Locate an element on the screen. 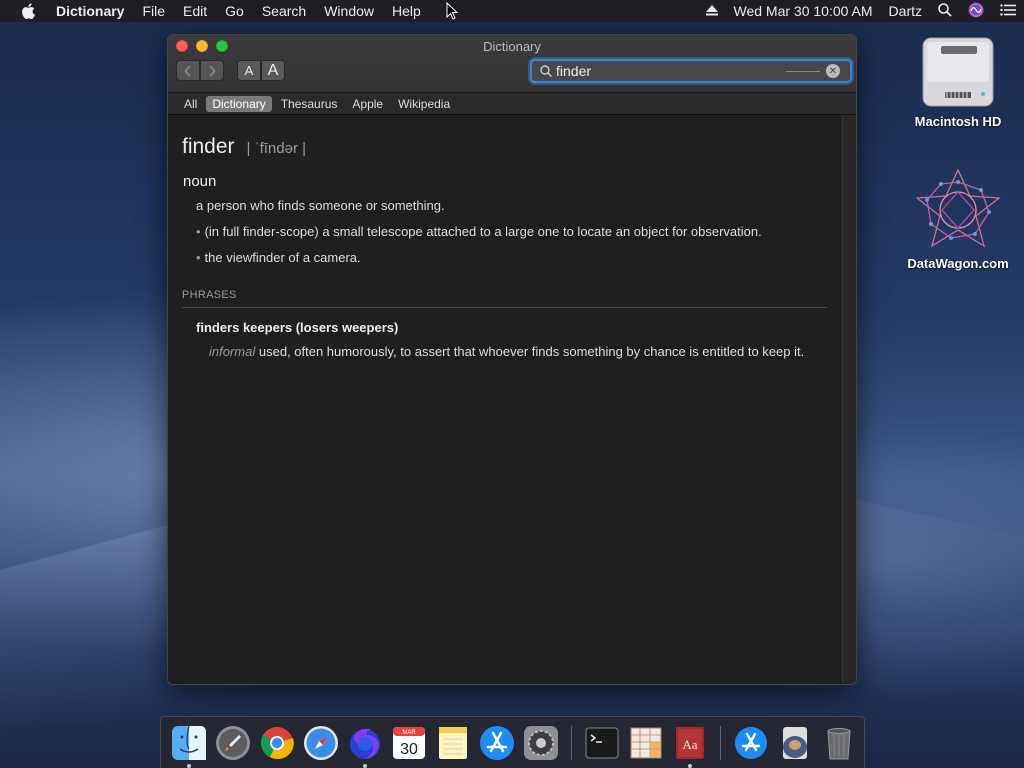 This screenshot has width=1024, height=768. desktop-icon-macintosh-hd: Macintosh HD is located at coordinates (958, 81).